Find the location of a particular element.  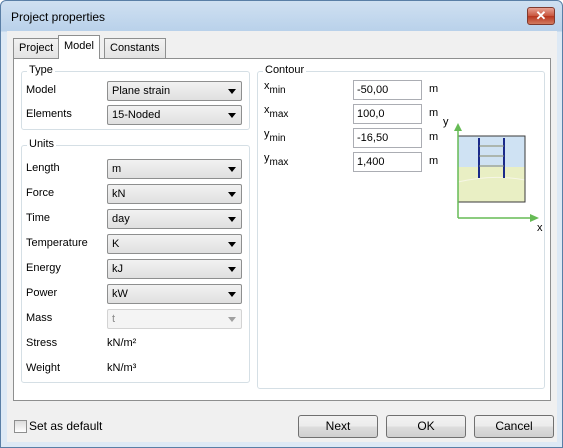

x-axis-label: x is located at coordinates (540, 228).